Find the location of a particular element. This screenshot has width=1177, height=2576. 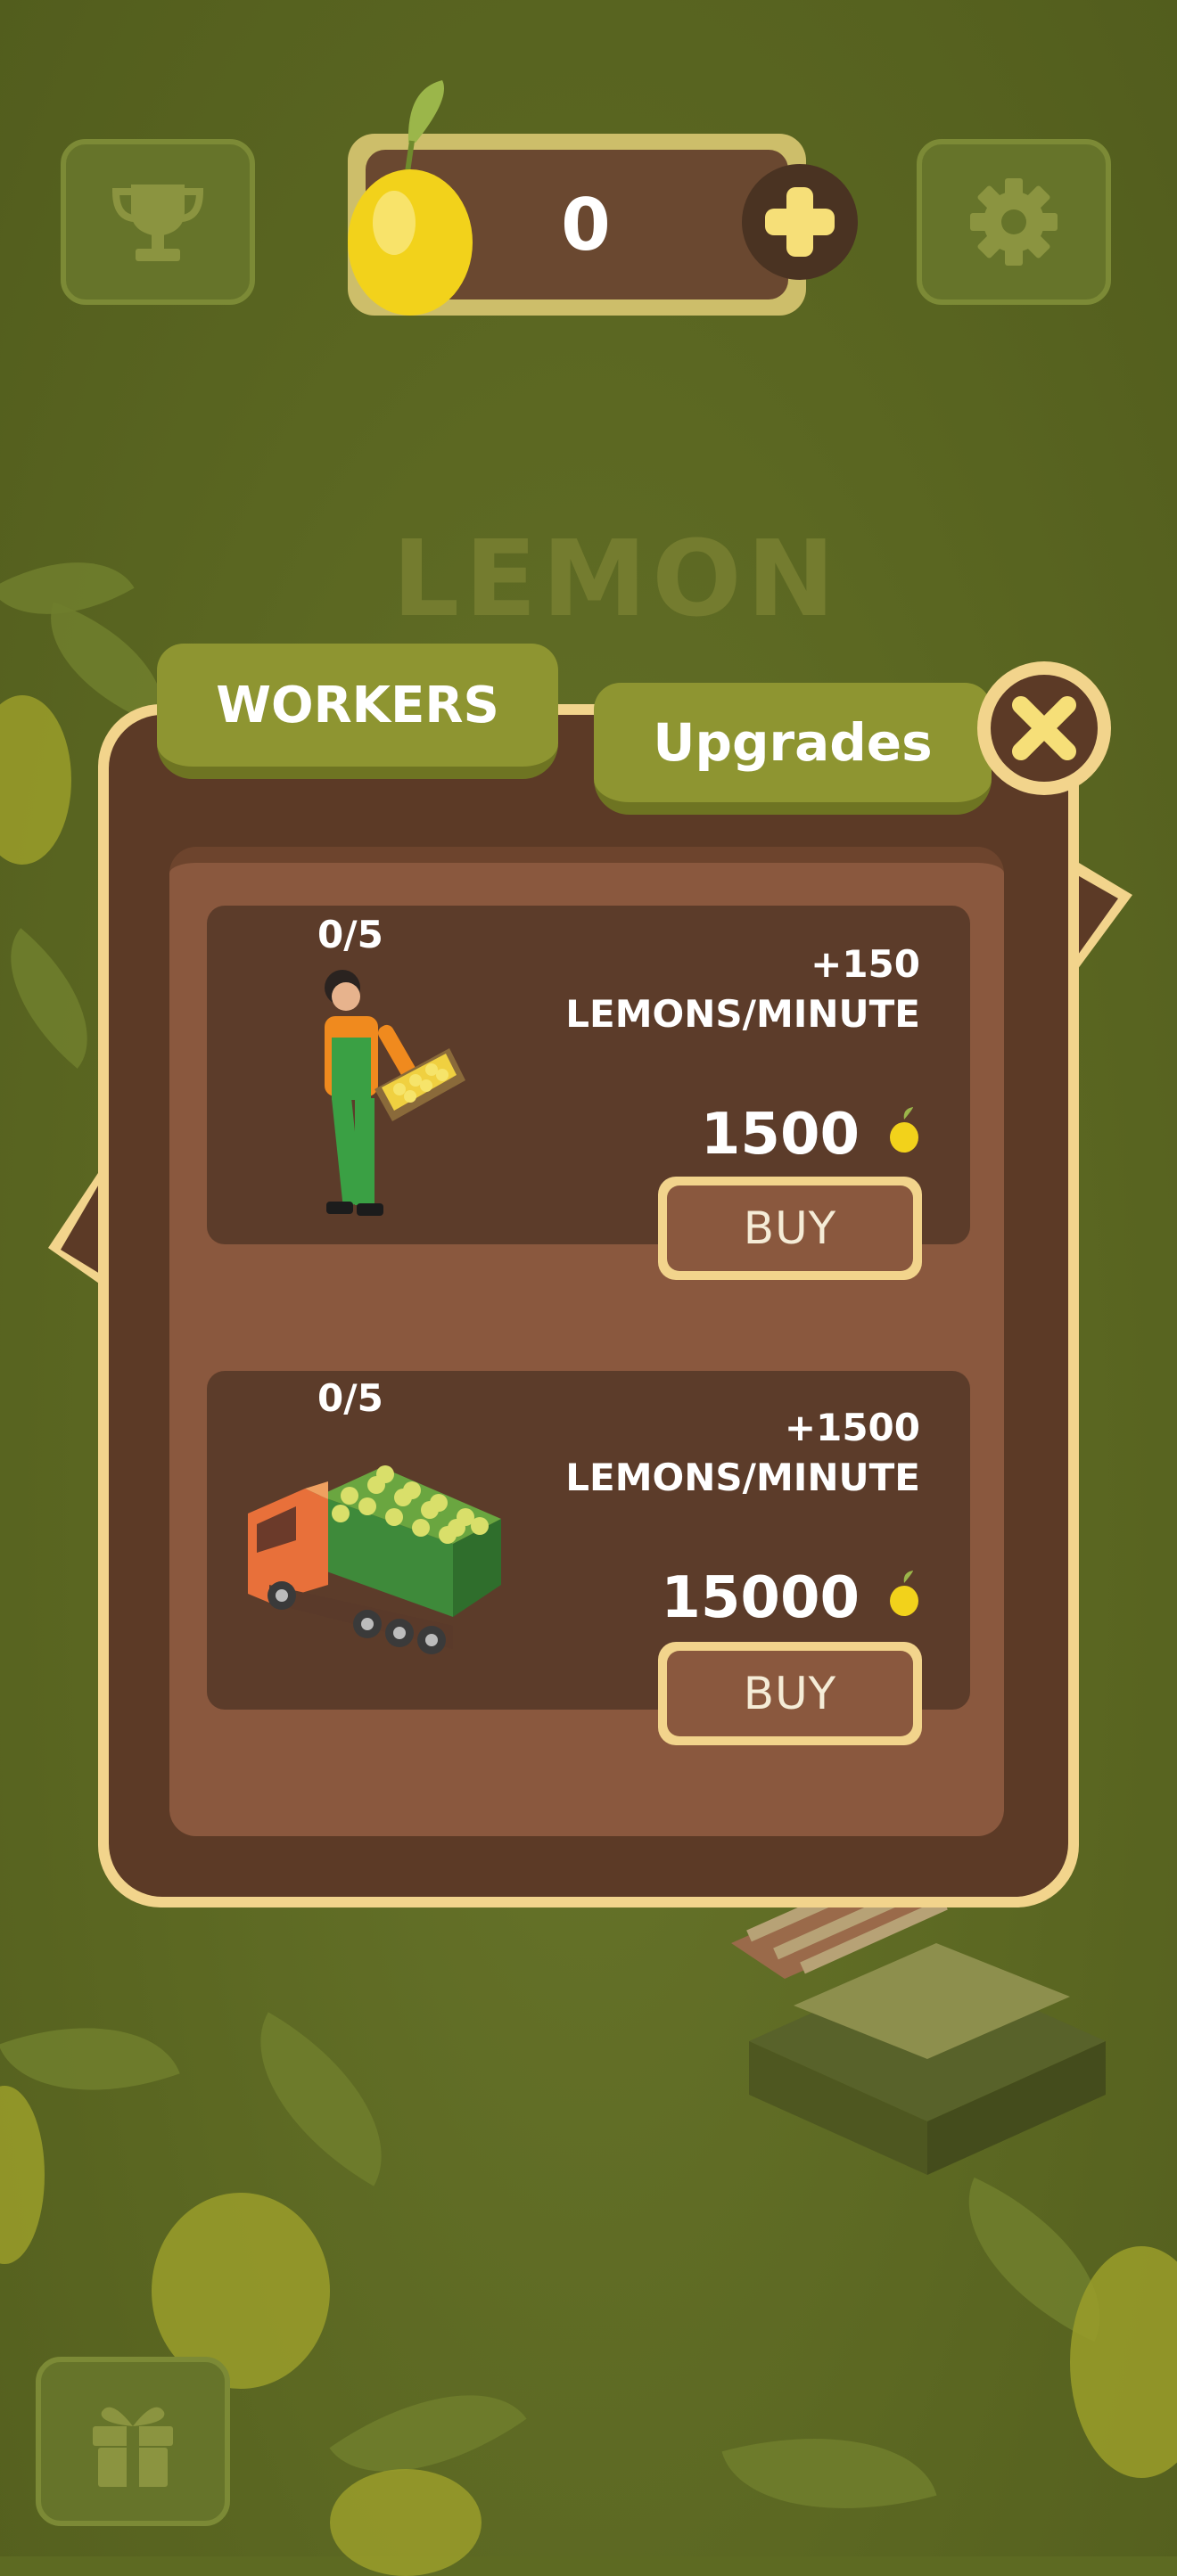

trophy-button is located at coordinates (158, 222).